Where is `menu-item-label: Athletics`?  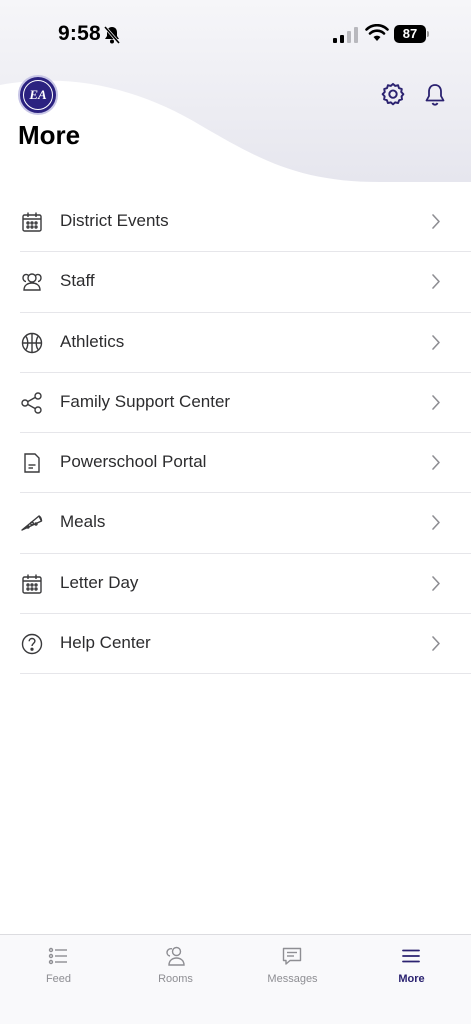 menu-item-label: Athletics is located at coordinates (92, 341).